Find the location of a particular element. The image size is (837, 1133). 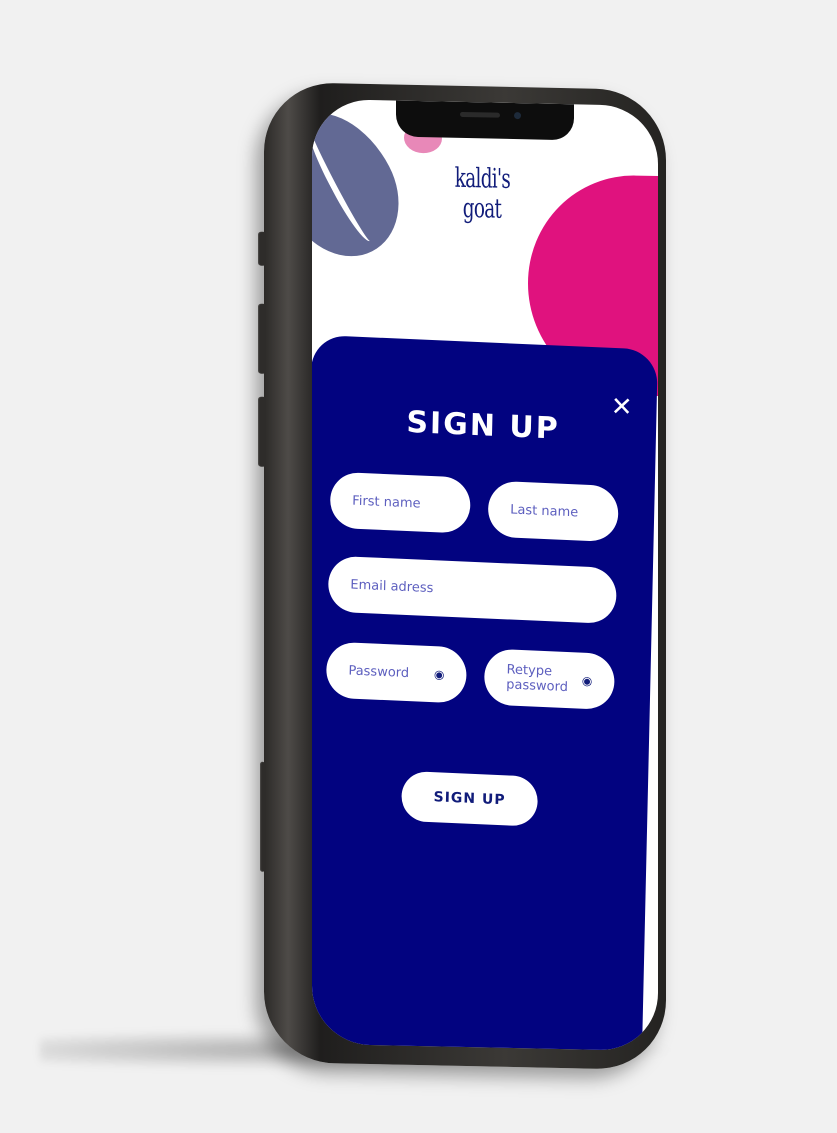

first-name-field: First name is located at coordinates (400, 502).